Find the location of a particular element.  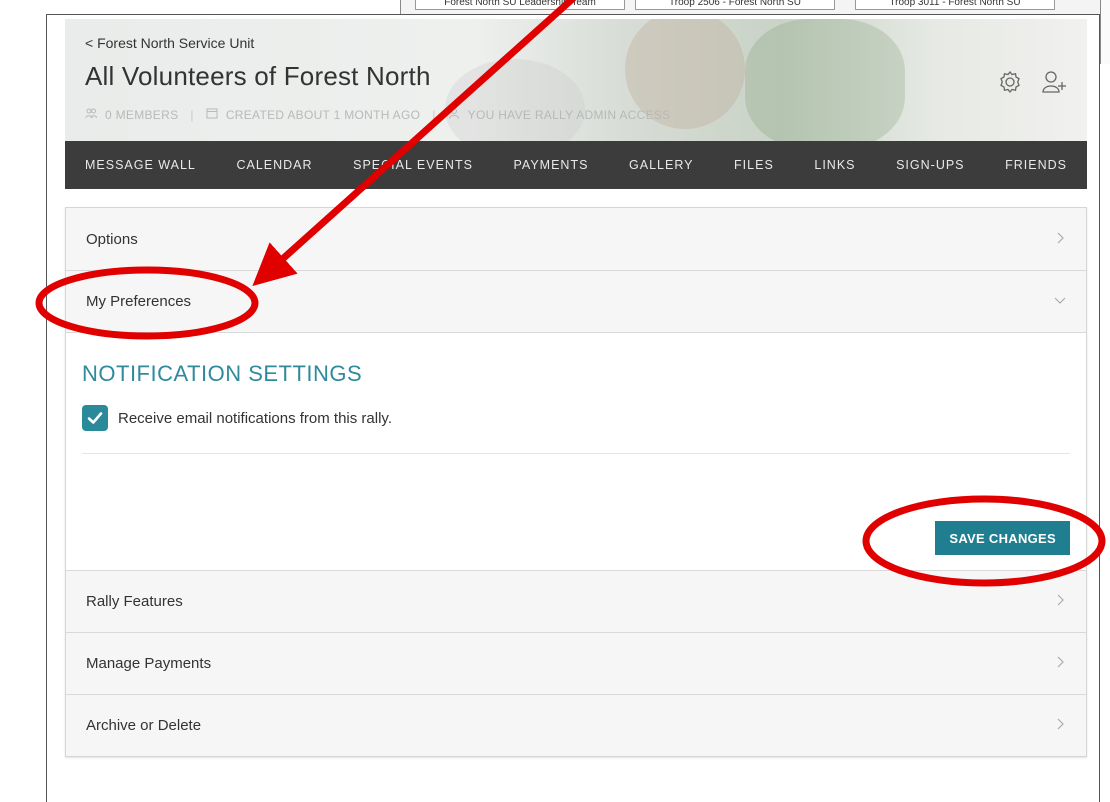

created-date: CREATED ABOUT 1 MONTH AGO is located at coordinates (323, 114).